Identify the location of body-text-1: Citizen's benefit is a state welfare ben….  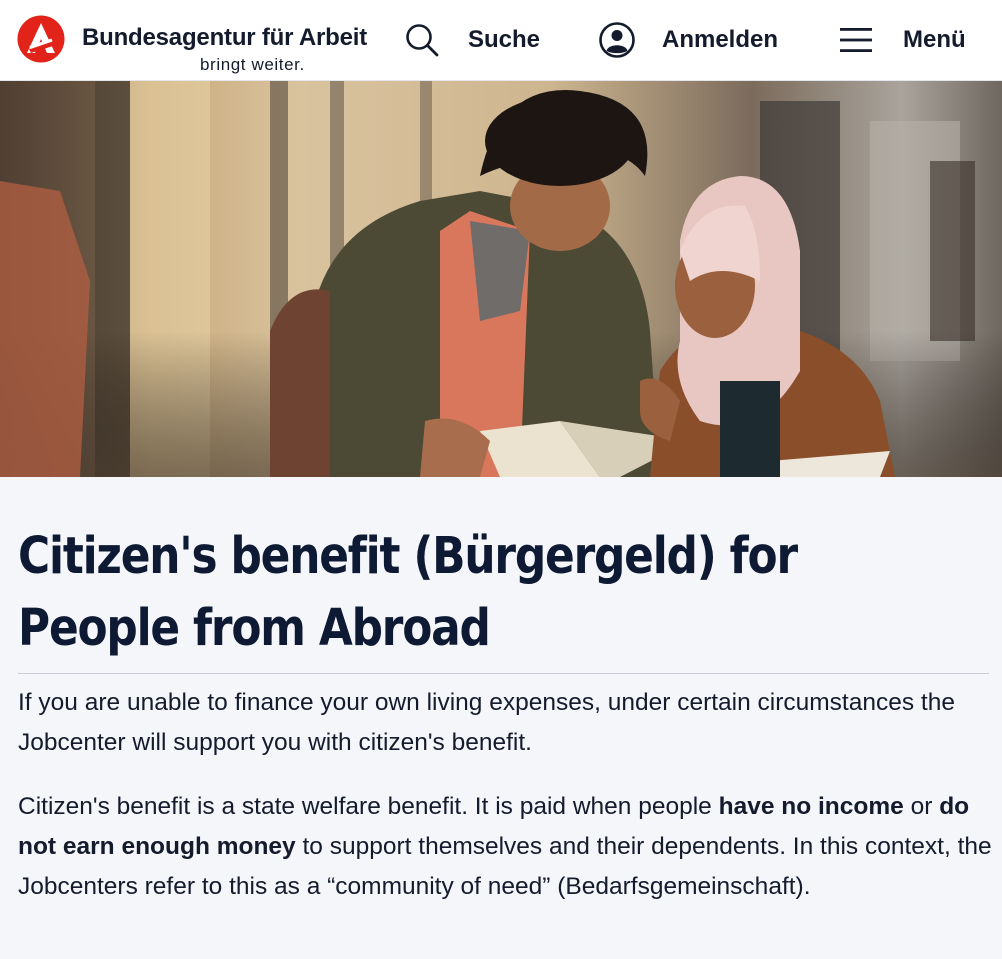
(368, 806).